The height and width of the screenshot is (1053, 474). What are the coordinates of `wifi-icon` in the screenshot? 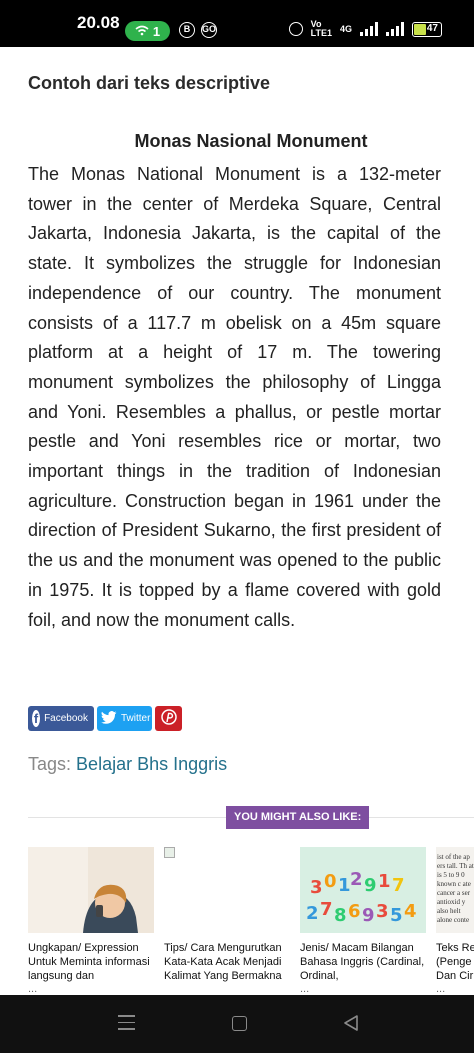 It's located at (142, 31).